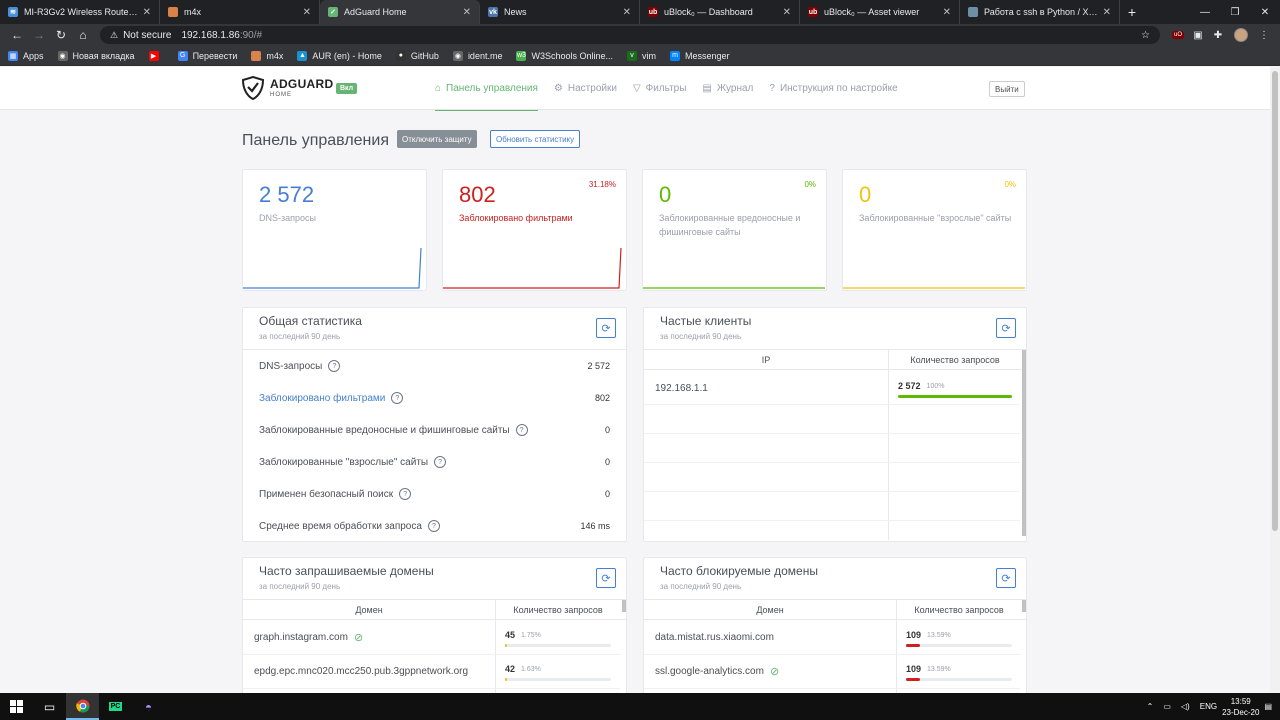  I want to click on tab-favicon-icon: vk, so click(493, 12).